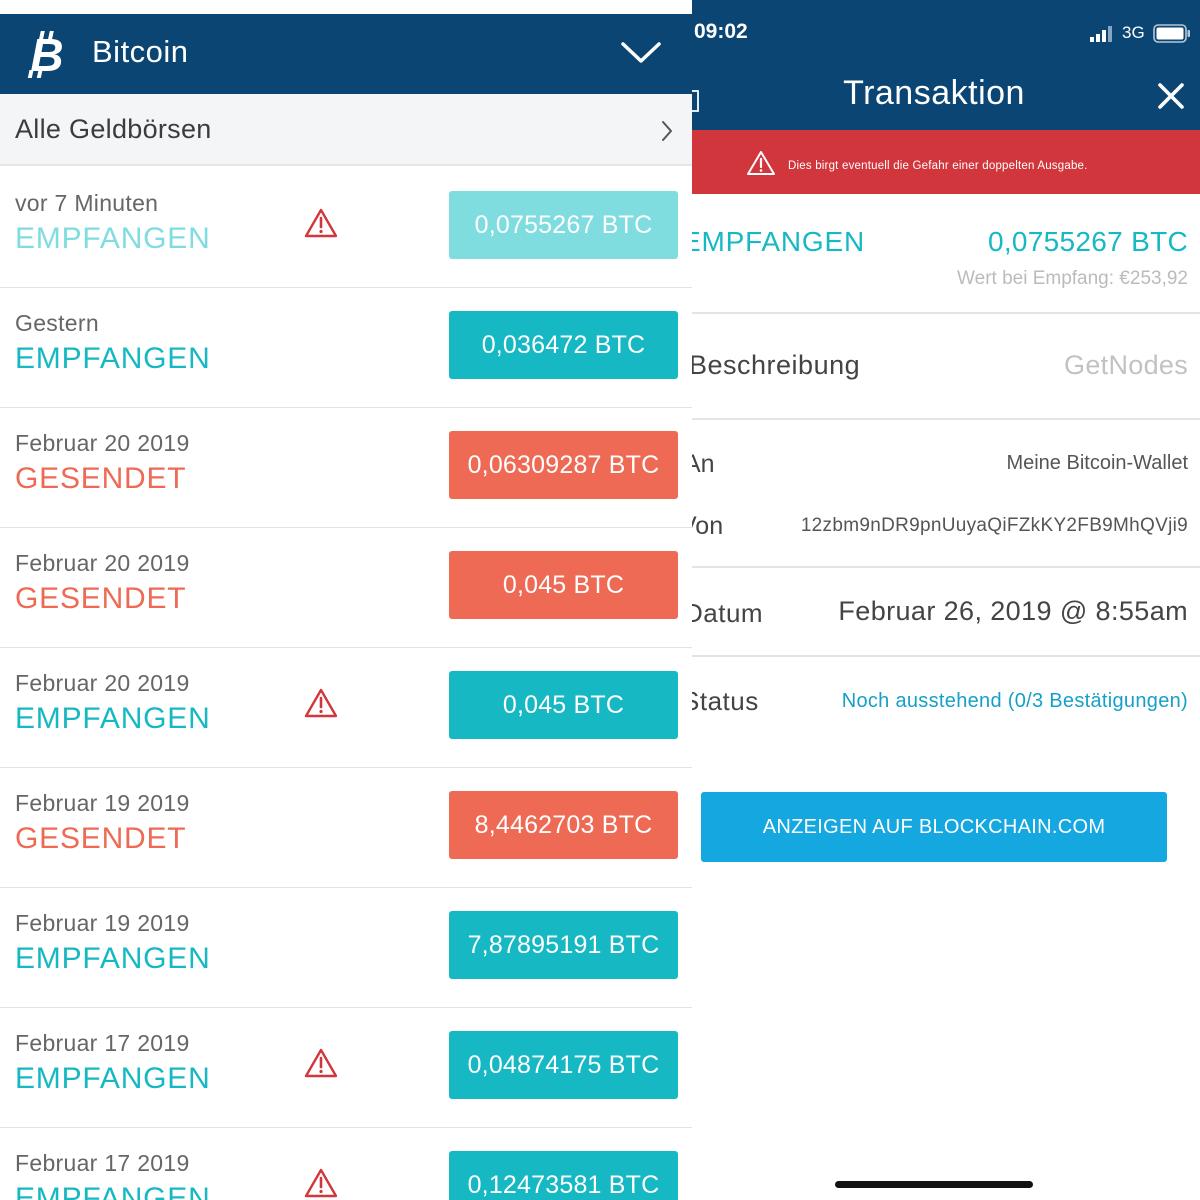  What do you see at coordinates (1097, 463) in the screenshot?
I see `to-value: Meine Bitcoin-Wallet` at bounding box center [1097, 463].